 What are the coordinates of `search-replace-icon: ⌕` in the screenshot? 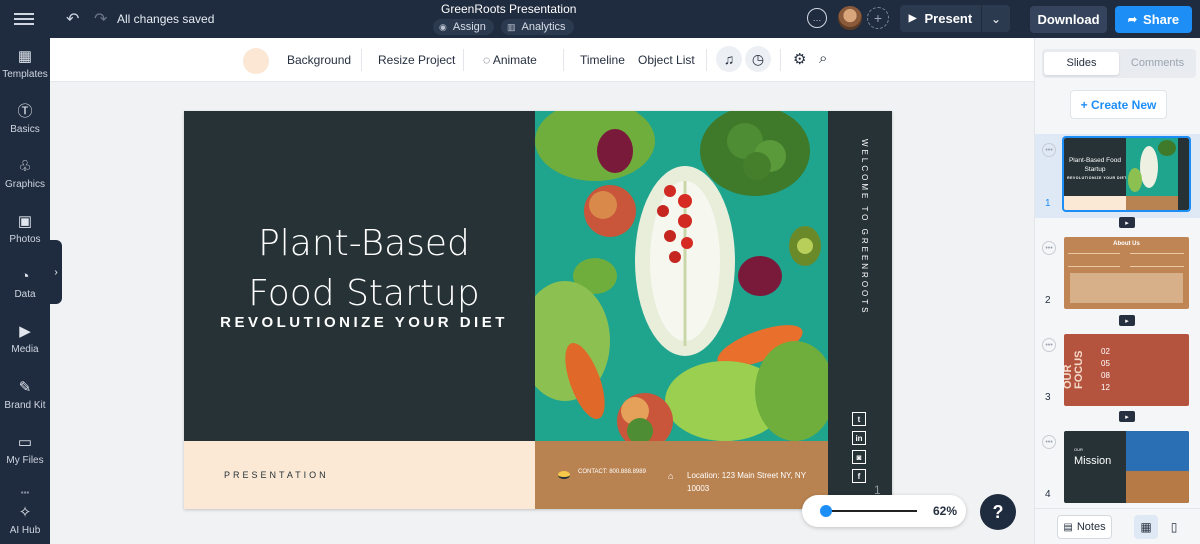 It's located at (823, 58).